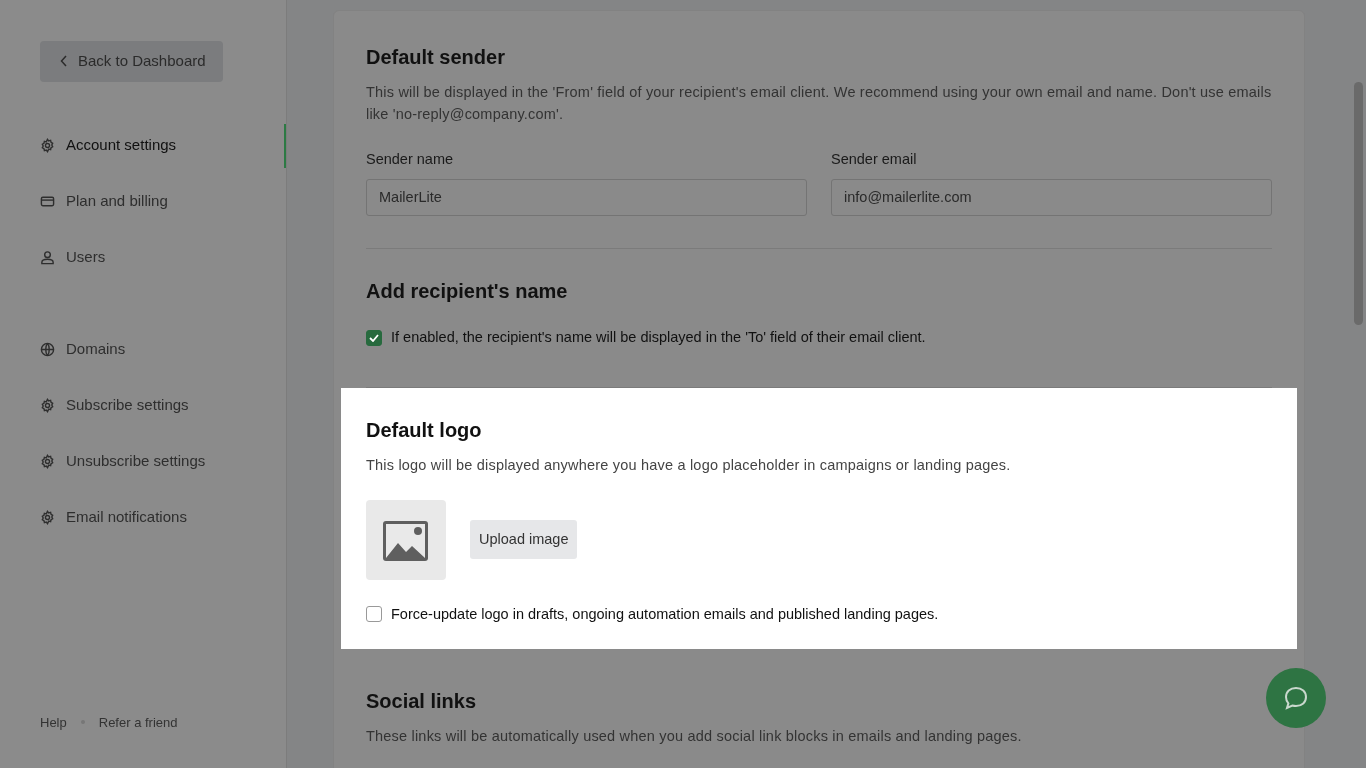 The height and width of the screenshot is (768, 1366). Describe the element at coordinates (874, 159) in the screenshot. I see `field-label: Sender email` at that location.